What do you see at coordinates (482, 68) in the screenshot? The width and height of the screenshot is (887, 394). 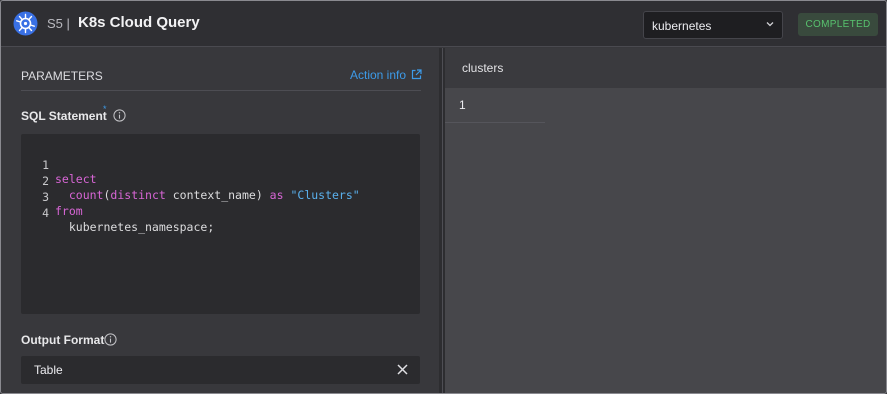 I see `column-header: clusters` at bounding box center [482, 68].